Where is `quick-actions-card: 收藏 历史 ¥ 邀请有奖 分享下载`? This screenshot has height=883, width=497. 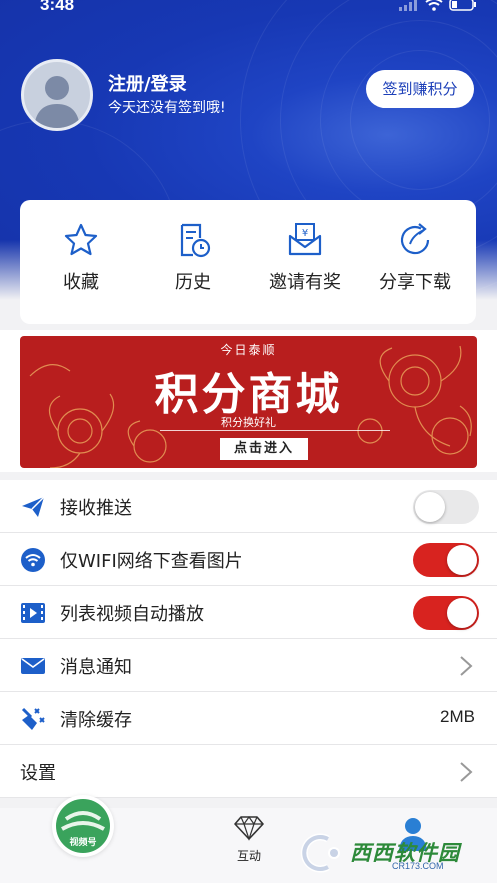
quick-actions-card: 收藏 历史 ¥ 邀请有奖 分享下载 is located at coordinates (248, 262).